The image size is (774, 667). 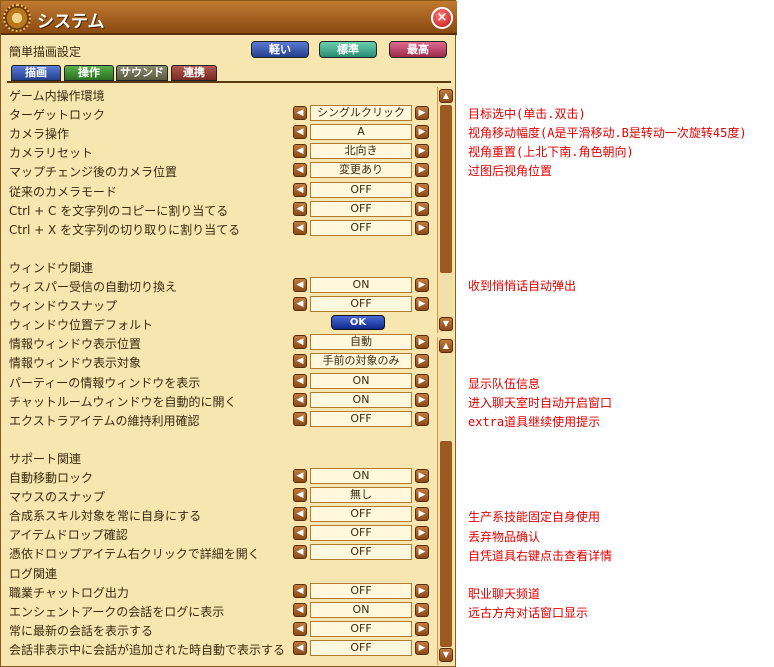 What do you see at coordinates (218, 266) in the screenshot?
I see `section-header: ウィンドウ関連` at bounding box center [218, 266].